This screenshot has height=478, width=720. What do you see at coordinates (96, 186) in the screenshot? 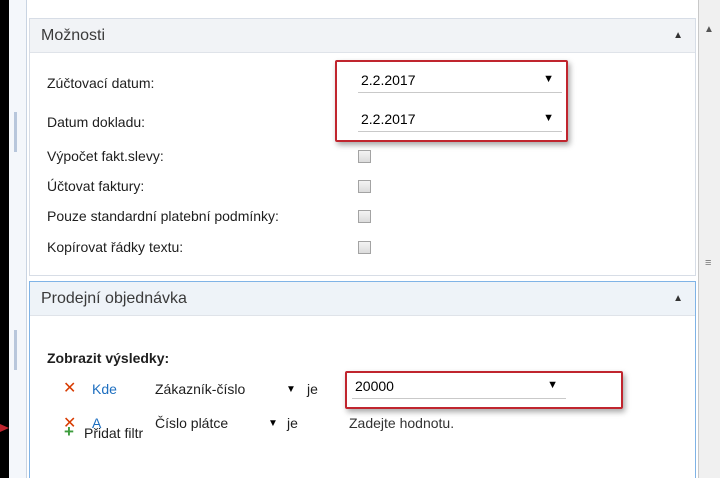
I see `uctovat-label: Účtovat faktury:` at bounding box center [96, 186].